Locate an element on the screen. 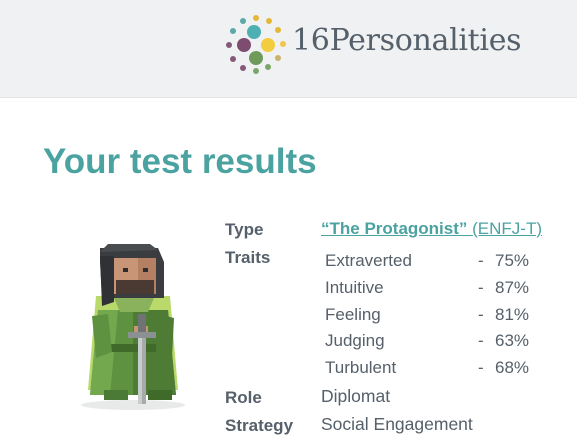 Image resolution: width=577 pixels, height=444 pixels. trait-name: Feeling is located at coordinates (353, 314).